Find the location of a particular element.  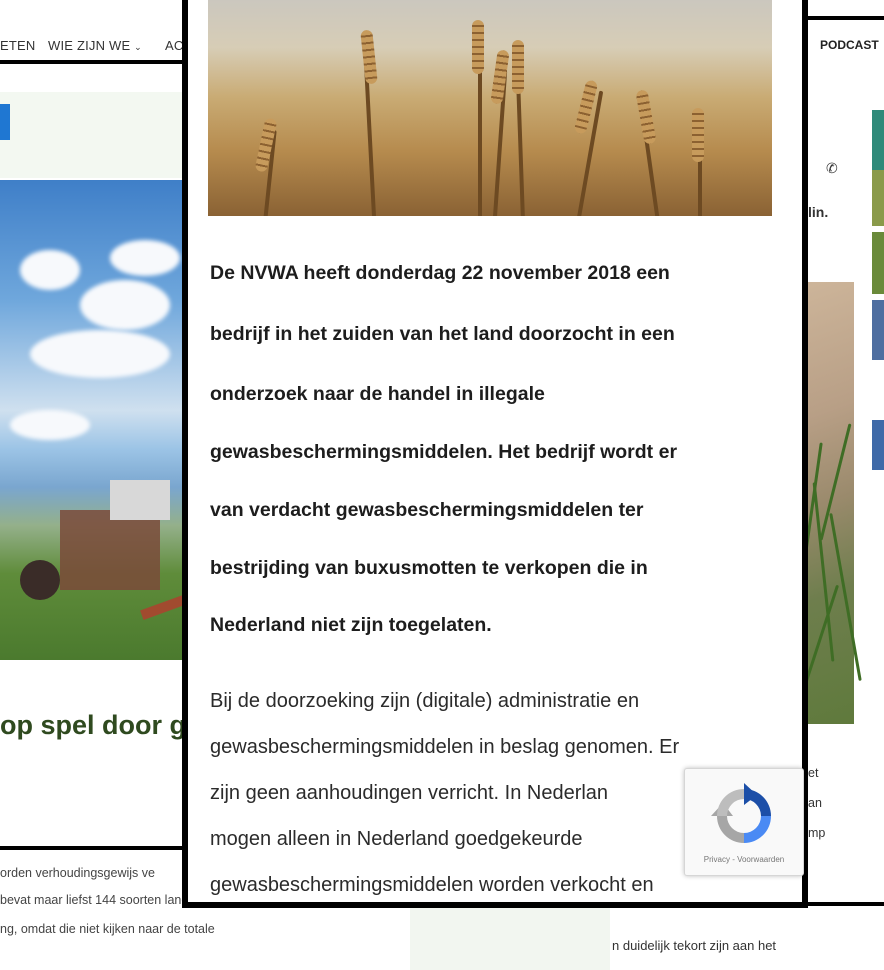

onion-field-photo is located at coordinates (828, 503).